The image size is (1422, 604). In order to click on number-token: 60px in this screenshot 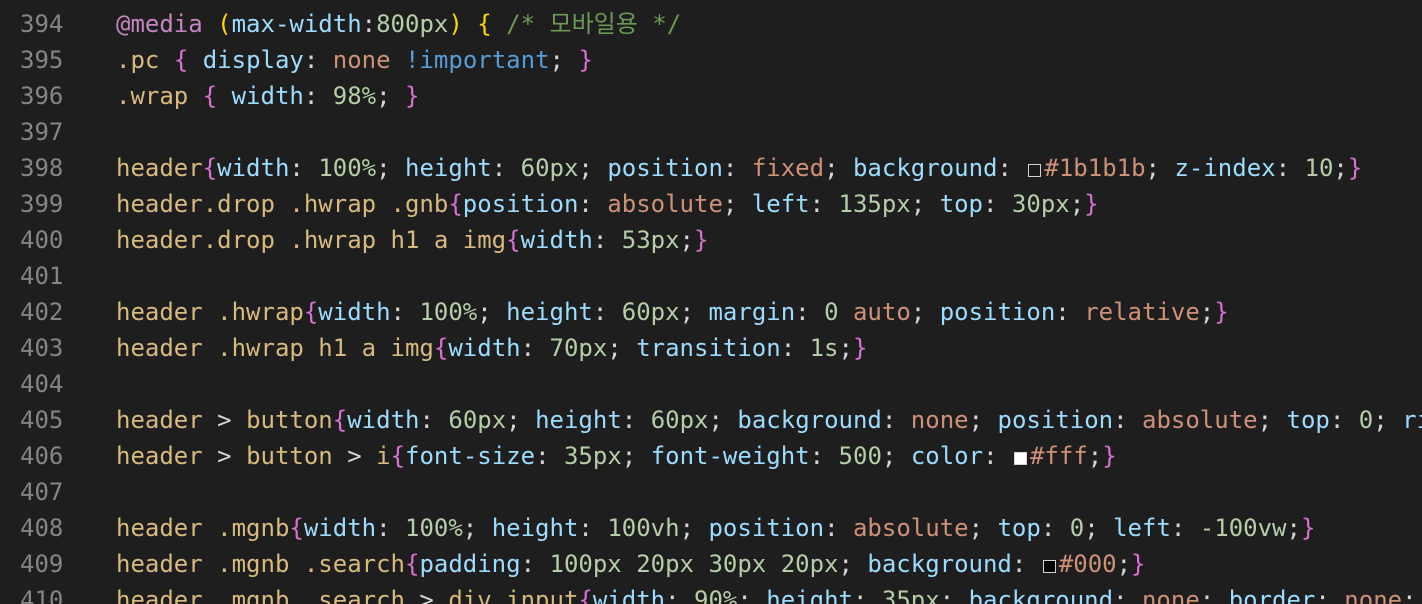, I will do `click(650, 312)`.